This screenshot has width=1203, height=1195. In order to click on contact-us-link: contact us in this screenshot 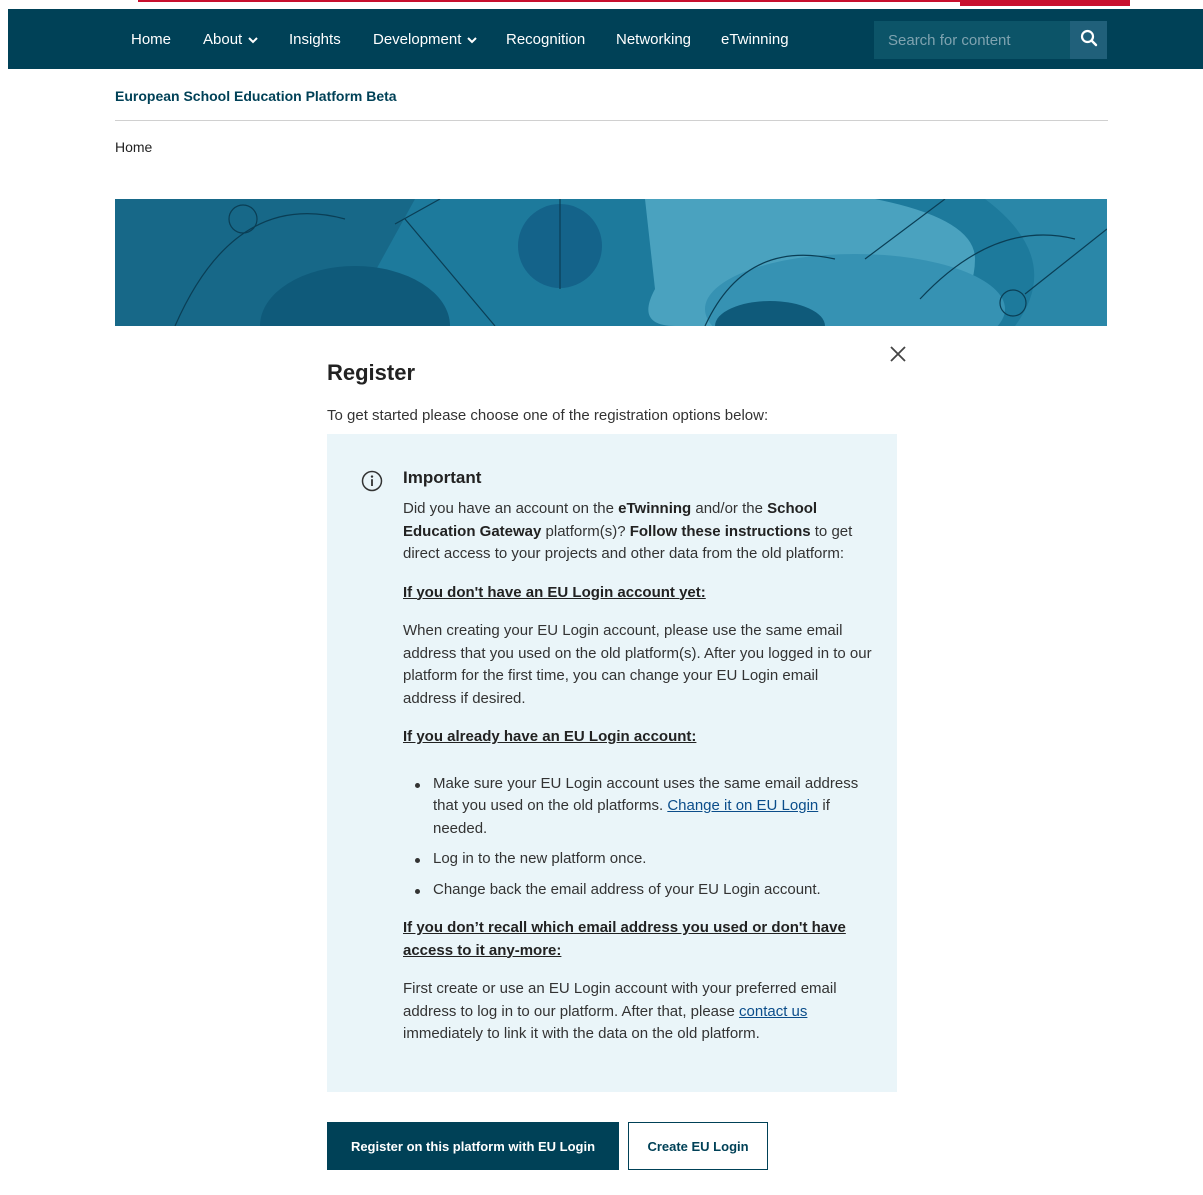, I will do `click(773, 1011)`.